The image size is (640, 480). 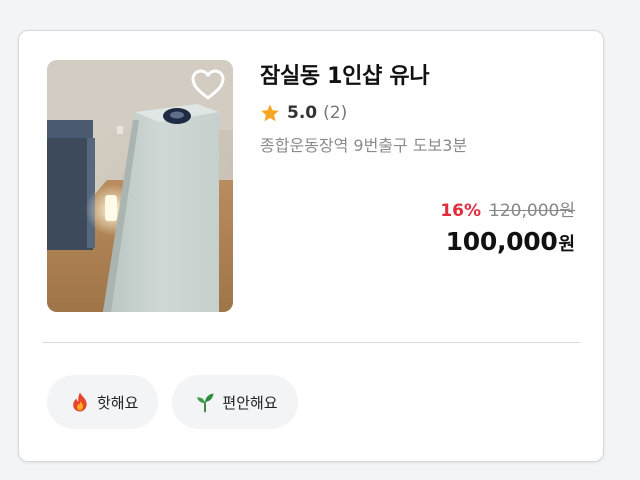 I want to click on review-count: (2), so click(x=335, y=113).